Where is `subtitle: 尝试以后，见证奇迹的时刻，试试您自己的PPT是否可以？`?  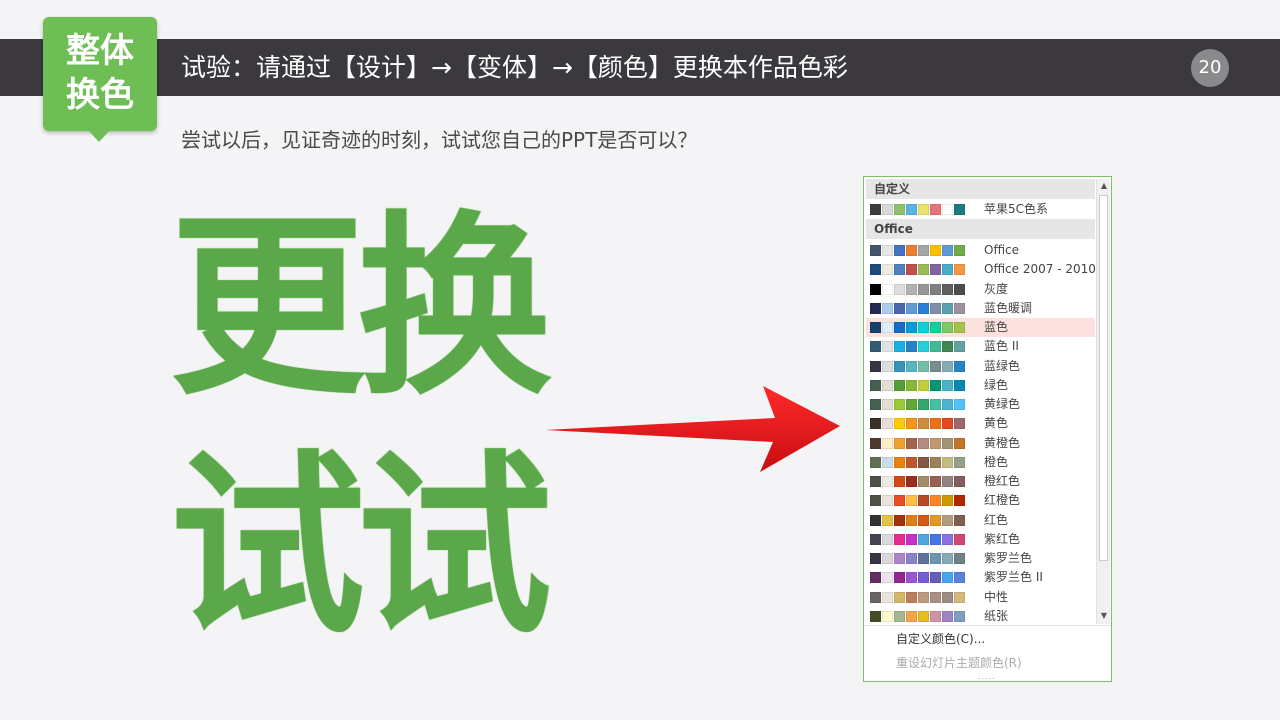 subtitle: 尝试以后，见证奇迹的时刻，试试您自己的PPT是否可以？ is located at coordinates (439, 140).